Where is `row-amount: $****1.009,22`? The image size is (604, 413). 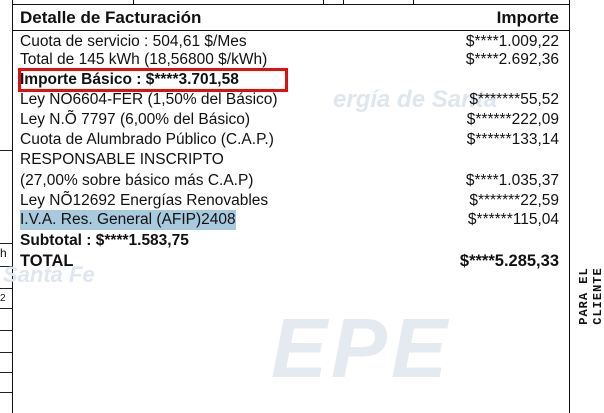 row-amount: $****1.009,22 is located at coordinates (512, 41).